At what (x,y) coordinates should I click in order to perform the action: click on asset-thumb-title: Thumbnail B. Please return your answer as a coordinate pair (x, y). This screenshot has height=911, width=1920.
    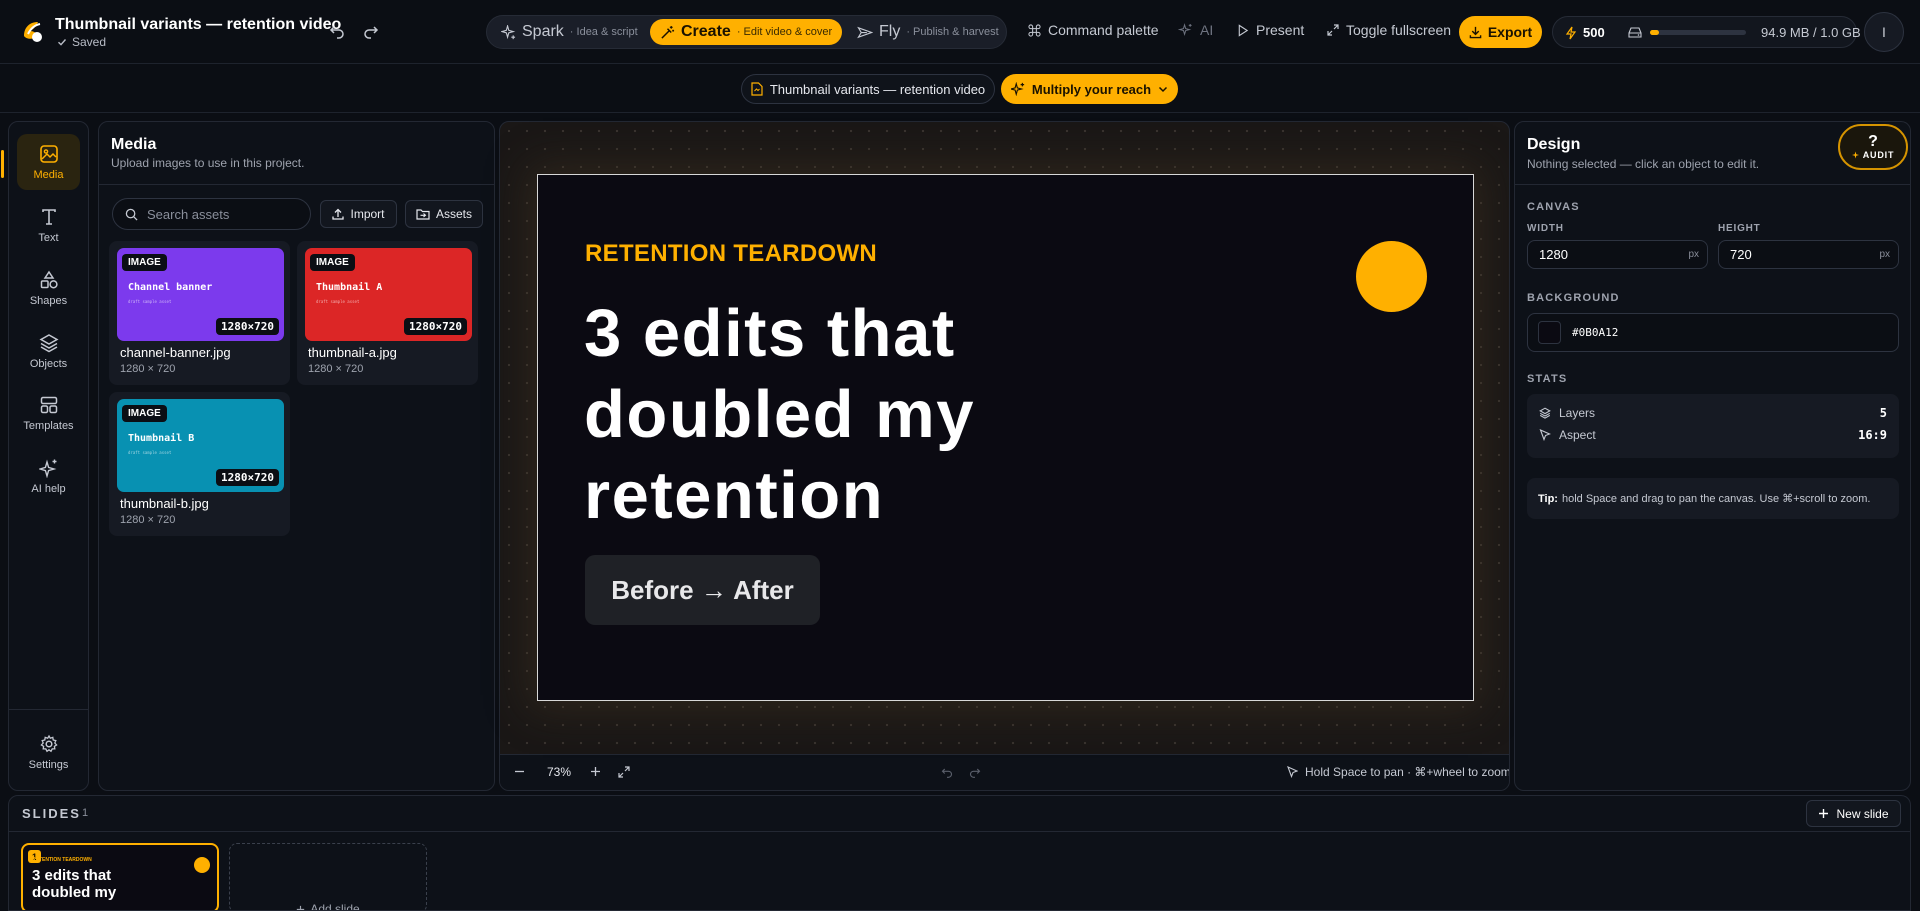
    Looking at the image, I should click on (161, 438).